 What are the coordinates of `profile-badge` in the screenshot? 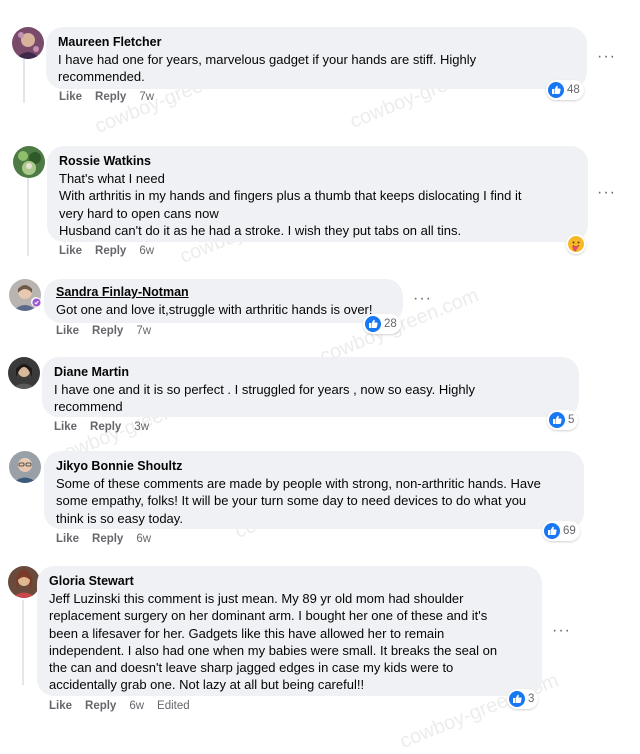 It's located at (36, 302).